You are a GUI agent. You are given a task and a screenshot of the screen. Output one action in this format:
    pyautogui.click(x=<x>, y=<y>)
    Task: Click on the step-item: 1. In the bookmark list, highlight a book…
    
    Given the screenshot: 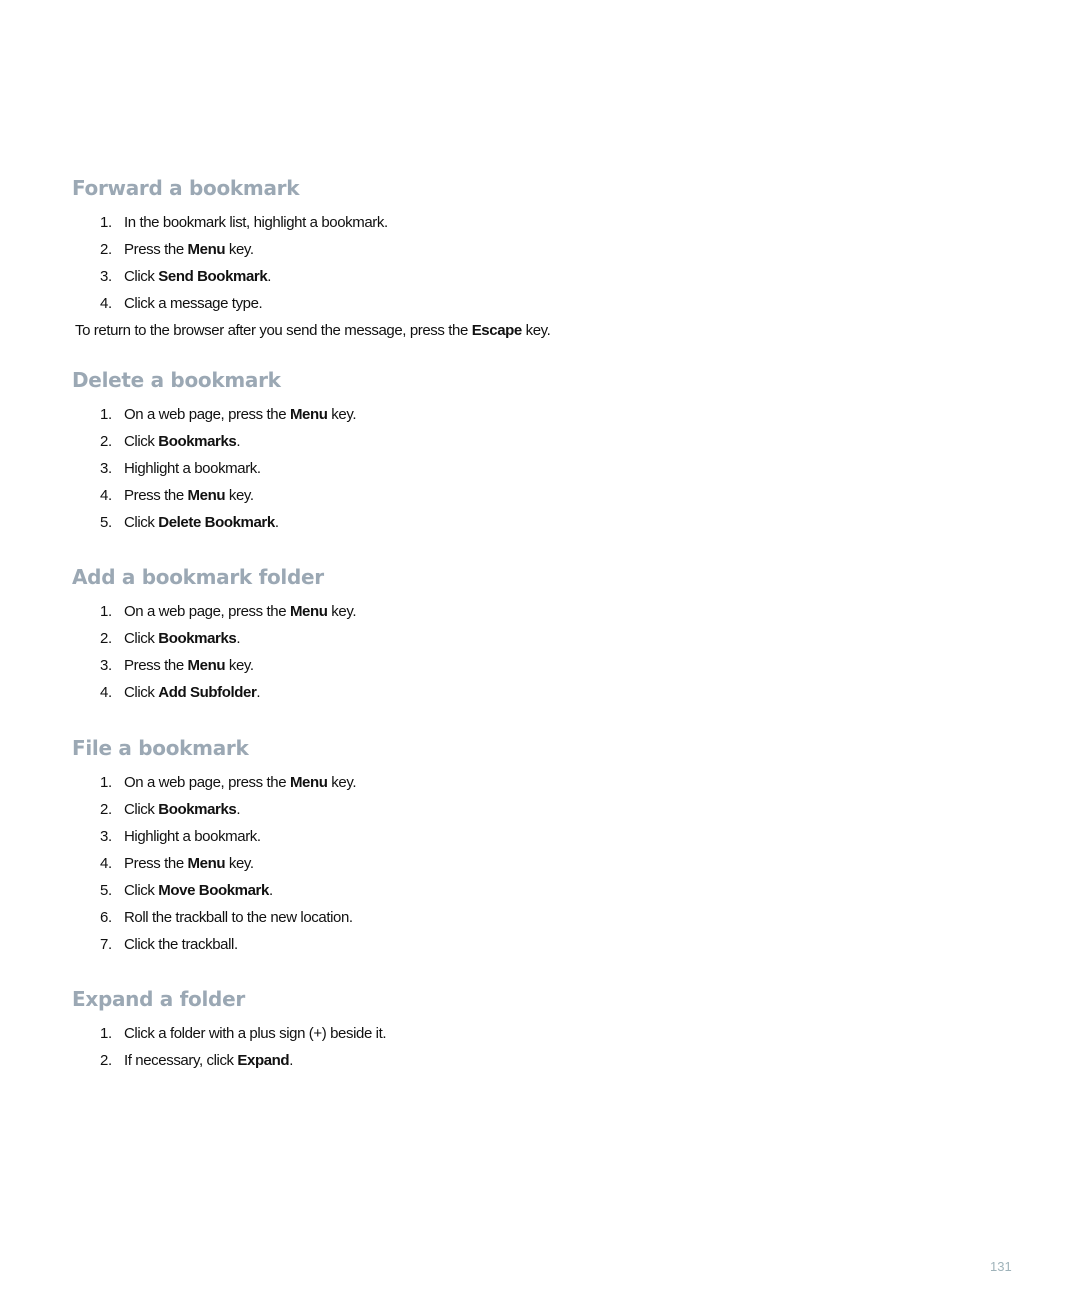 What is the action you would take?
    pyautogui.click(x=244, y=222)
    